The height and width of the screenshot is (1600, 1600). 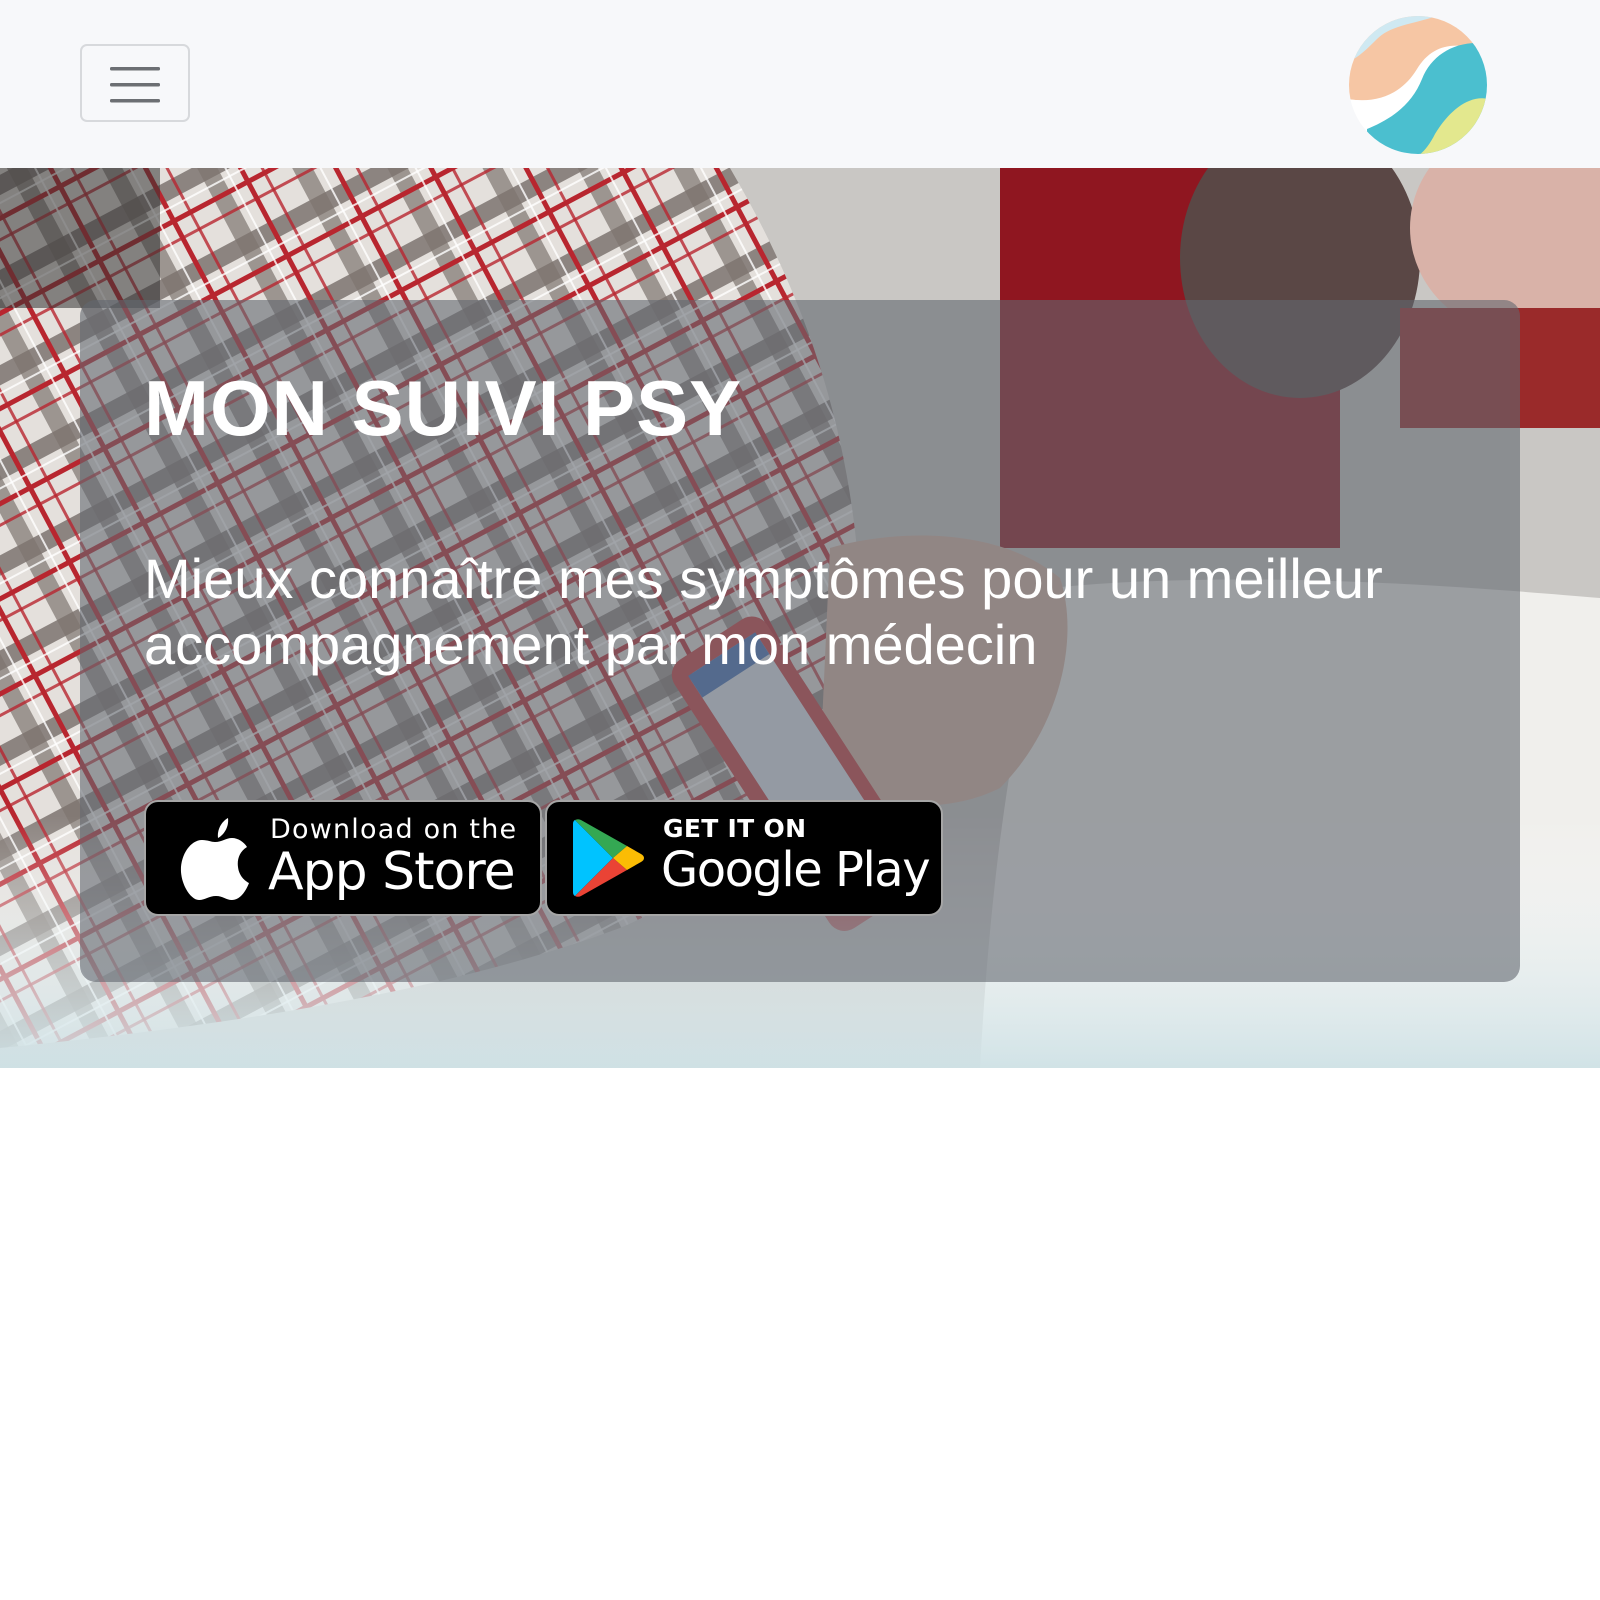 What do you see at coordinates (800, 84) in the screenshot?
I see `navbar` at bounding box center [800, 84].